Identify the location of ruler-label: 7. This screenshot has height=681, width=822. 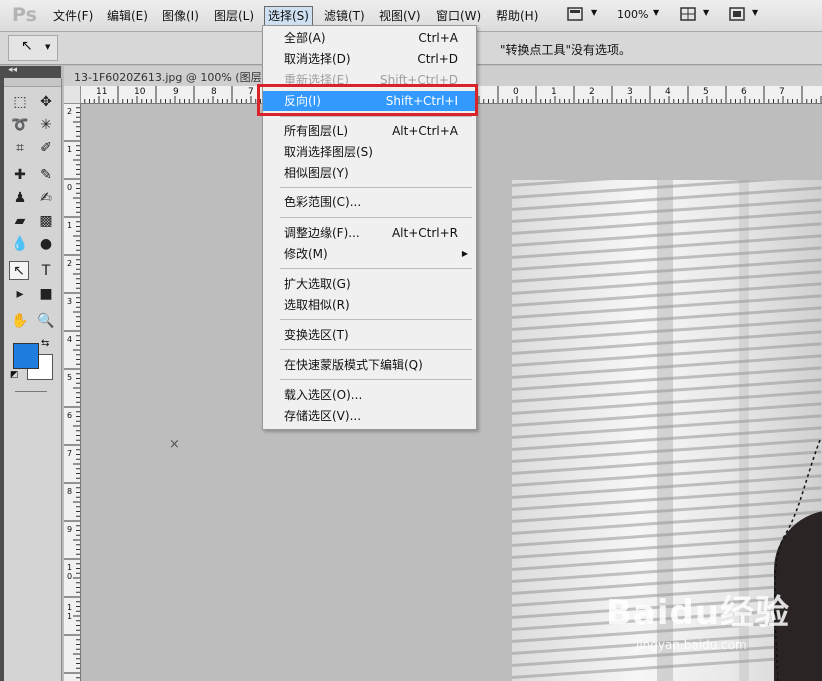
(782, 92).